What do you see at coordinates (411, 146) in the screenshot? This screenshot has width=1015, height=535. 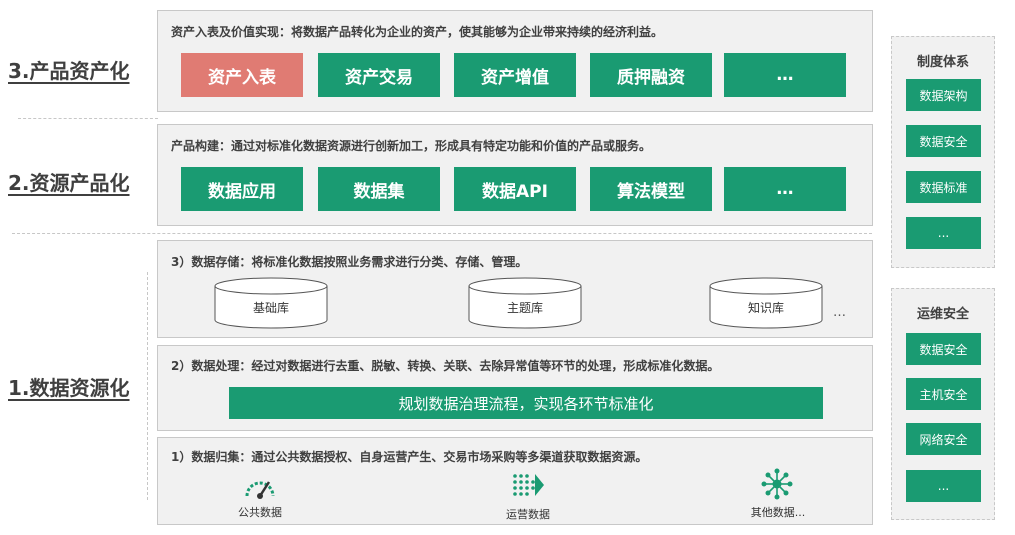 I see `product-description: 产品构建：通过对标准化数据资源进行创新加工，形成具有特定功能和价值的产品或服务。` at bounding box center [411, 146].